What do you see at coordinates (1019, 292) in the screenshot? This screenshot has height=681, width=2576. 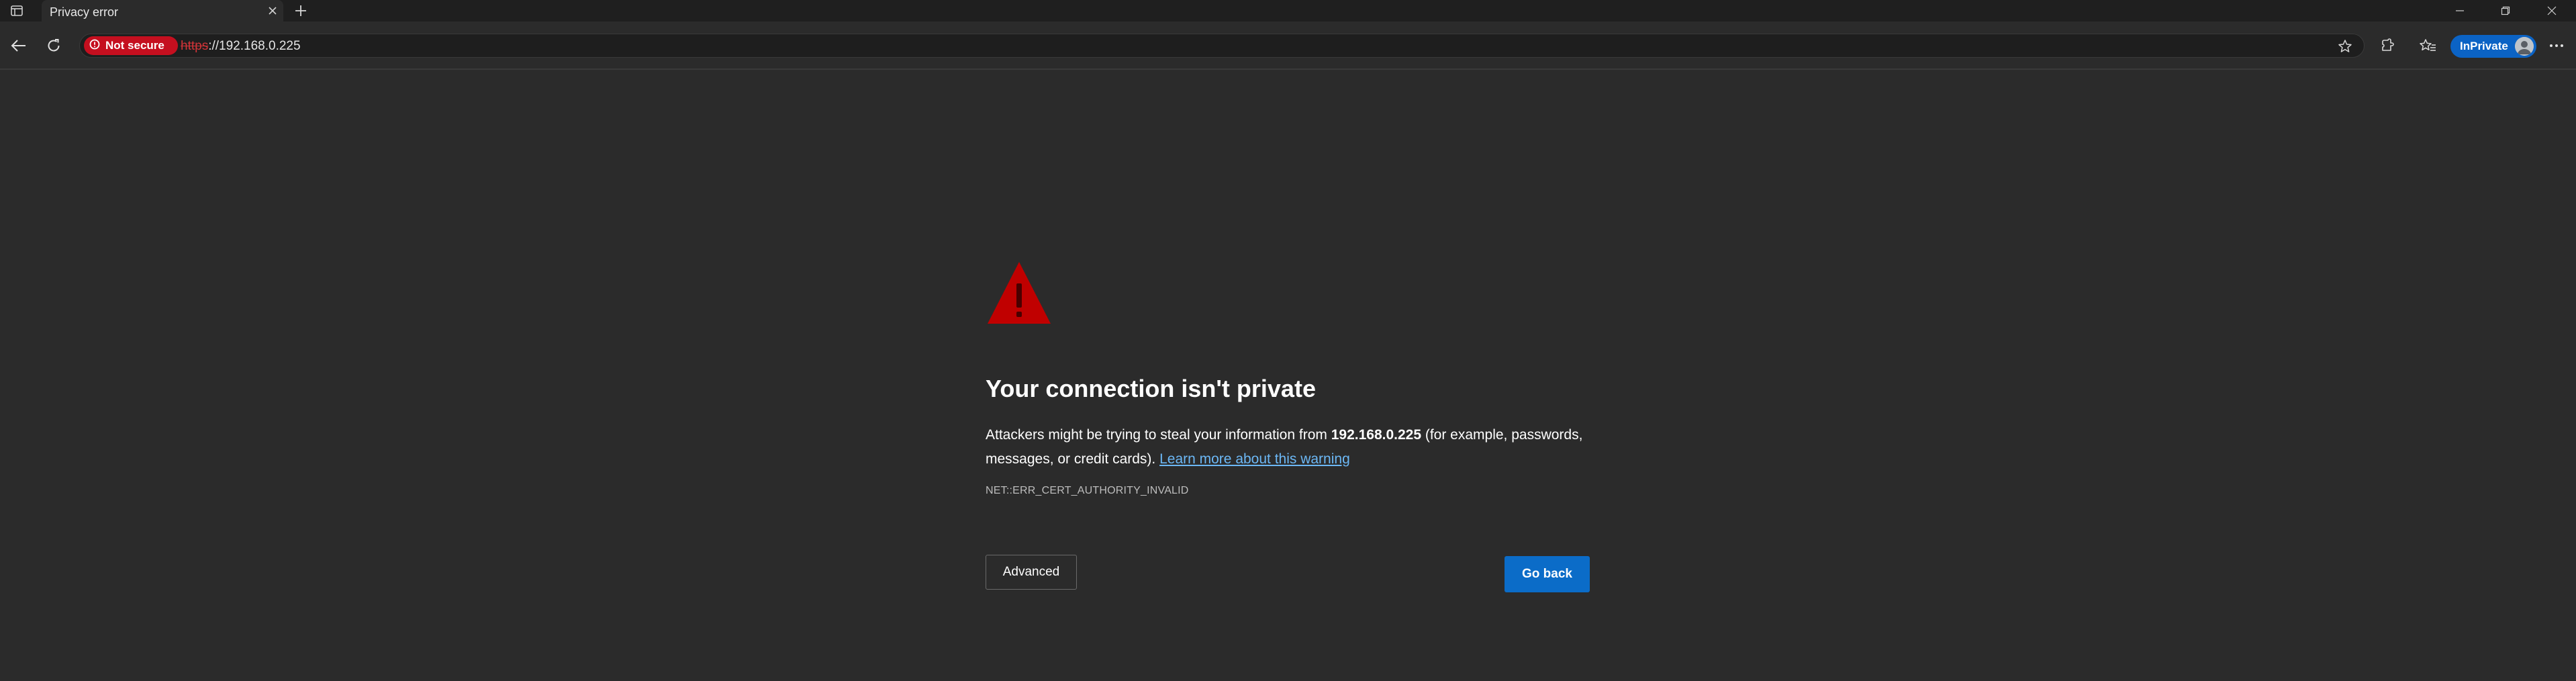 I see `warning-triangle-icon` at bounding box center [1019, 292].